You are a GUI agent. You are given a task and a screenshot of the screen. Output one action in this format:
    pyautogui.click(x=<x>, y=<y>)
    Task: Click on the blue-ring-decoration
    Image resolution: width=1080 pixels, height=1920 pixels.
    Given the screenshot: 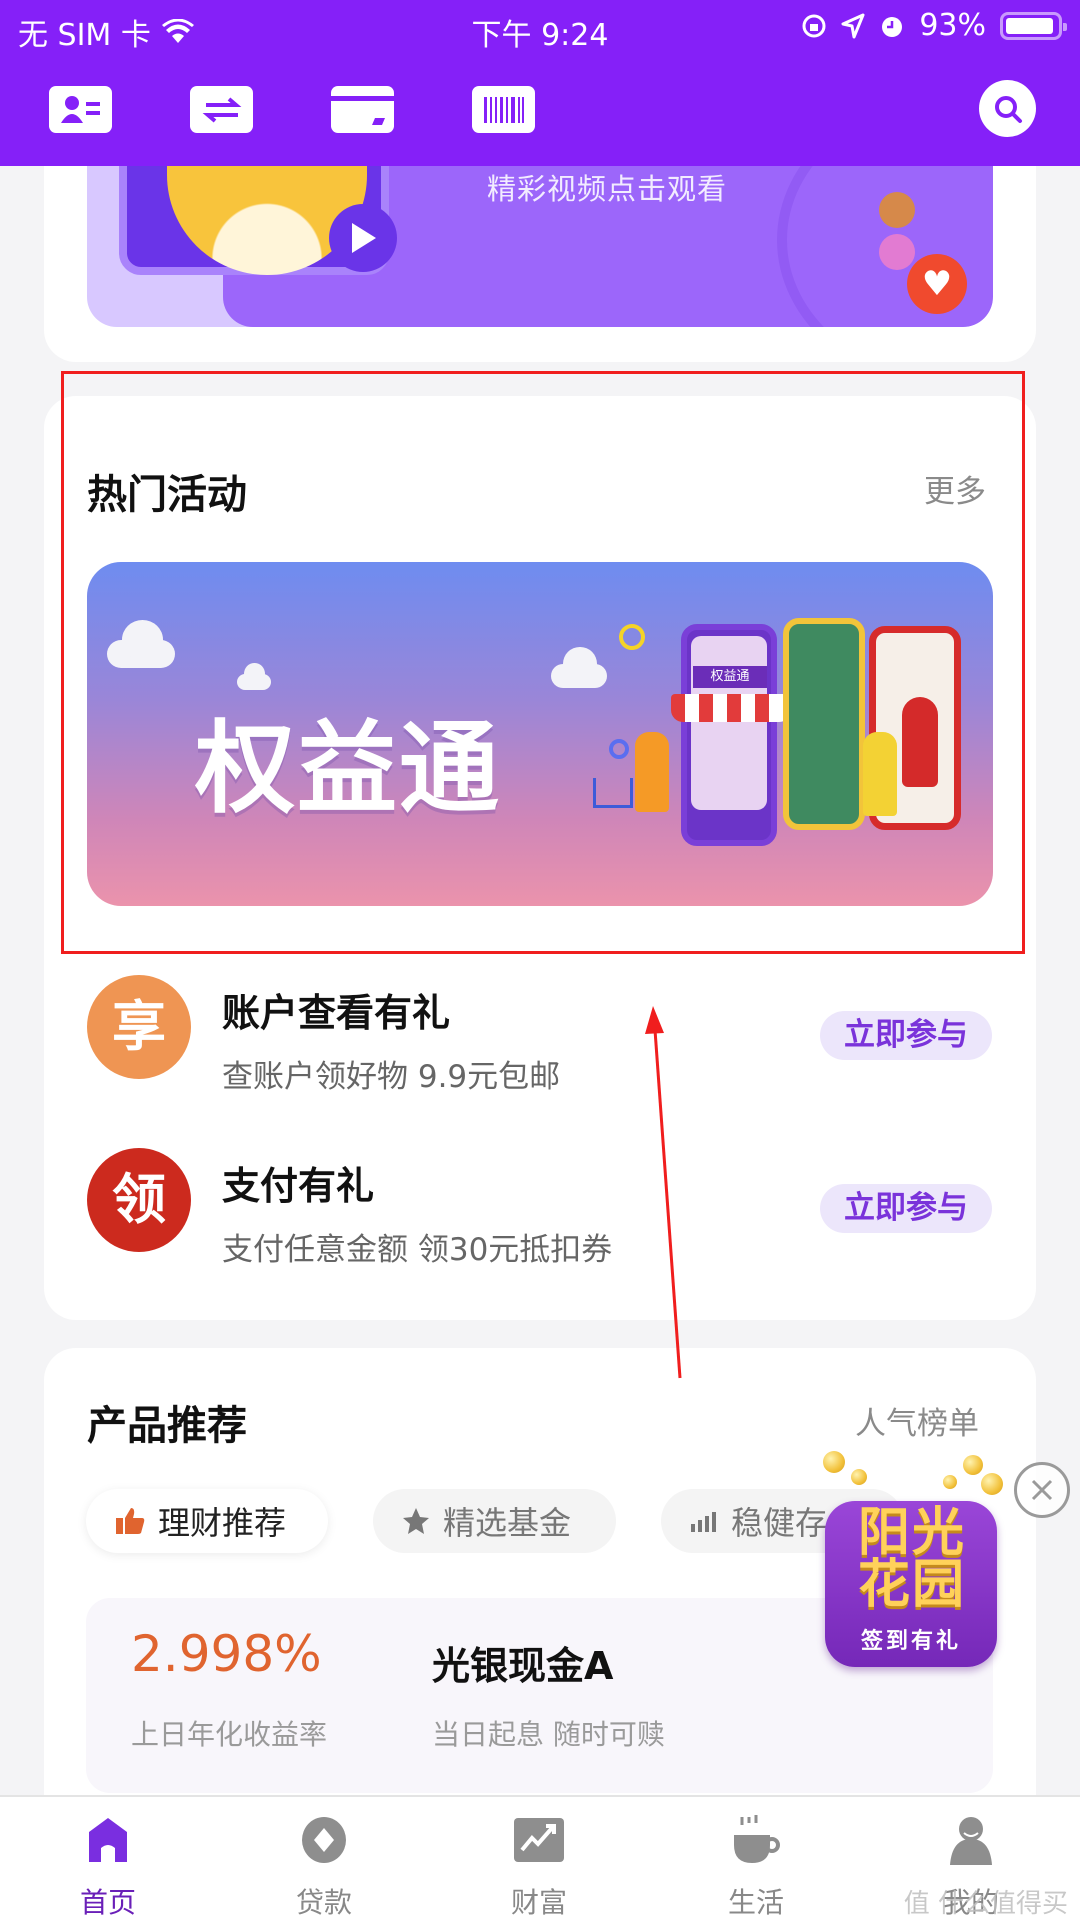 What is the action you would take?
    pyautogui.click(x=619, y=749)
    